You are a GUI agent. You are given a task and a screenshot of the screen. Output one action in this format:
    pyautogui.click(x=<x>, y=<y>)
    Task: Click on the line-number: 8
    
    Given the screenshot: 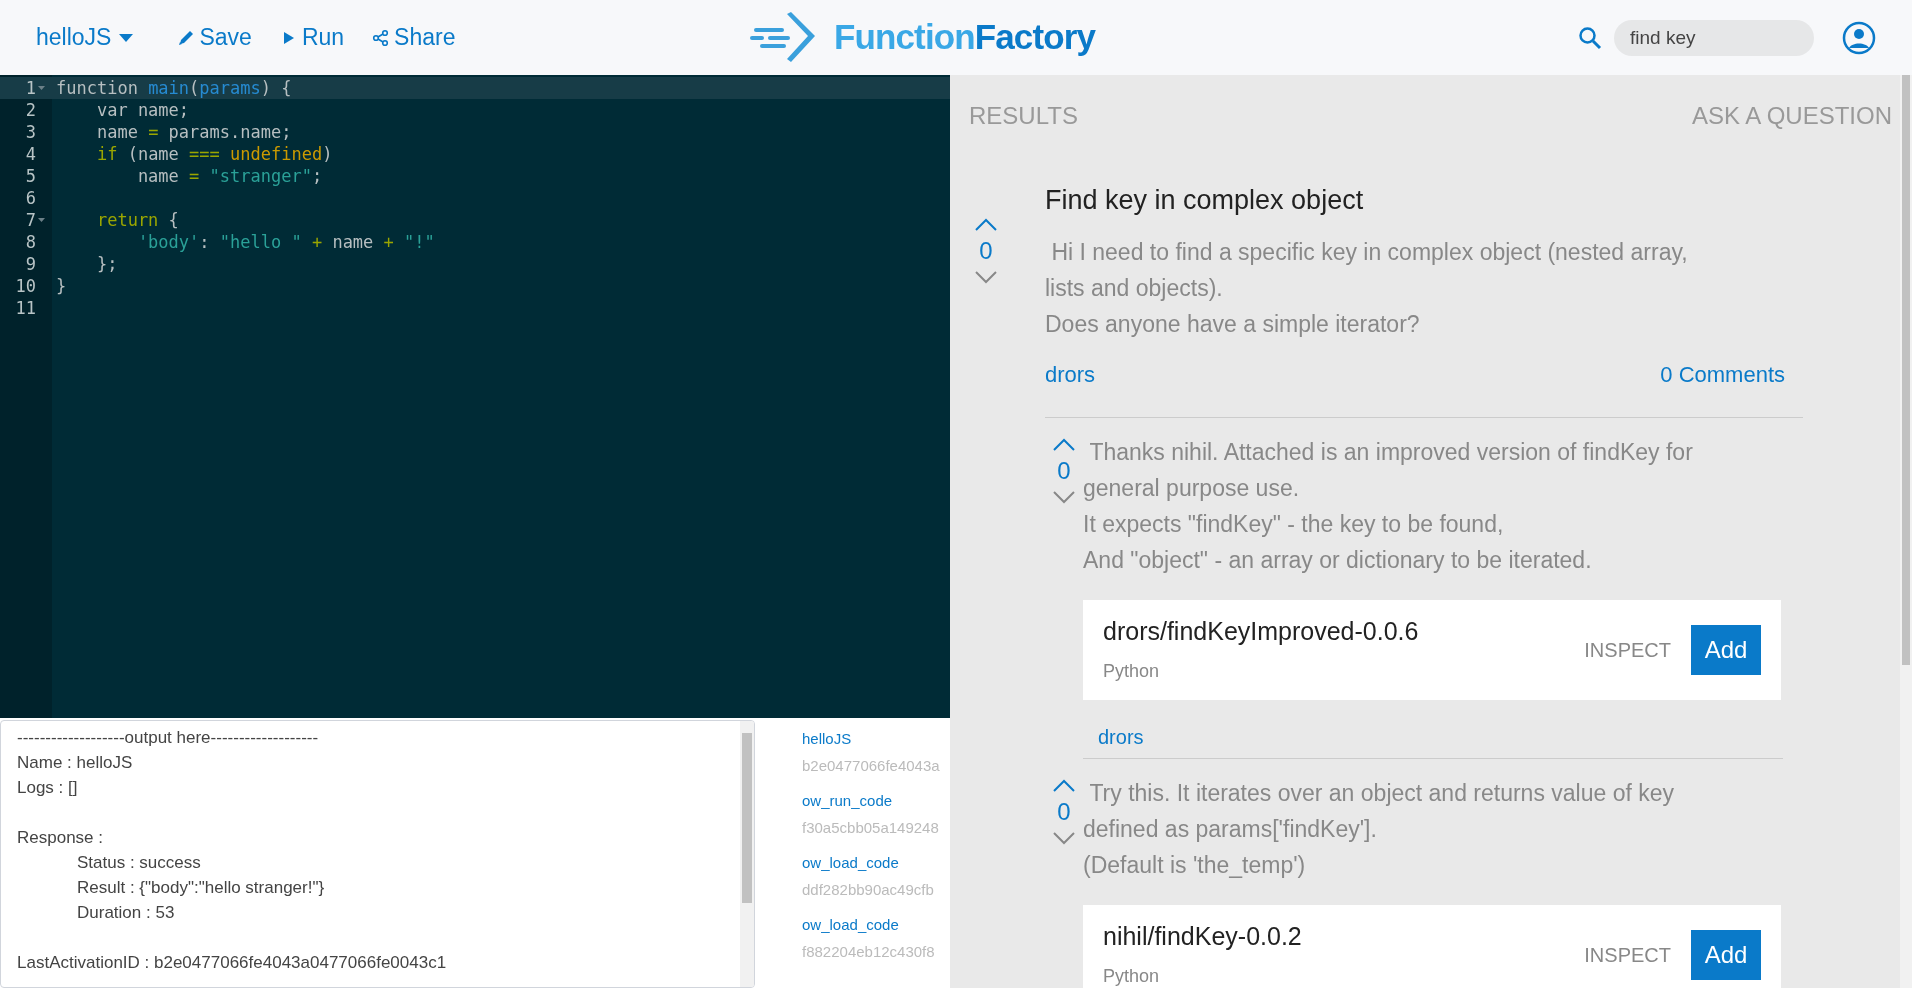 What is the action you would take?
    pyautogui.click(x=30, y=242)
    